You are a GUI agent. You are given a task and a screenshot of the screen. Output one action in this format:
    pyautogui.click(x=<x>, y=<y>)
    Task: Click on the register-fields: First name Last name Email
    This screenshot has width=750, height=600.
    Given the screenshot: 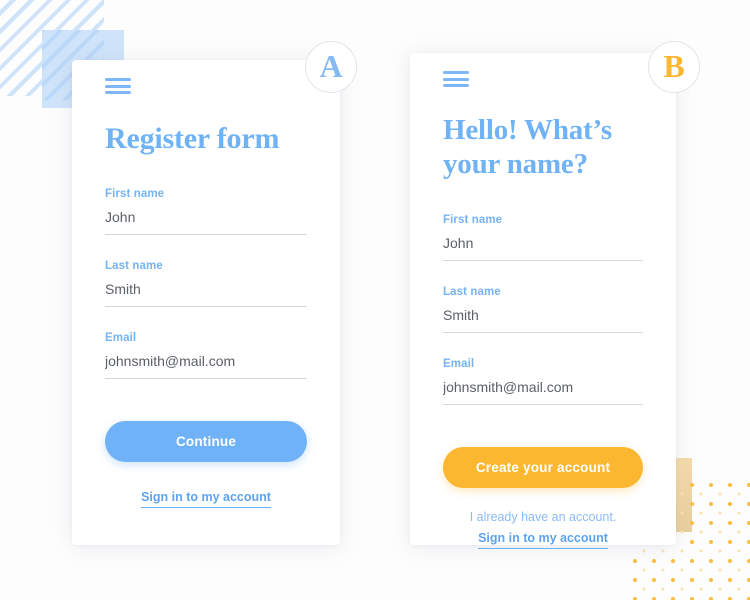 What is the action you would take?
    pyautogui.click(x=206, y=284)
    